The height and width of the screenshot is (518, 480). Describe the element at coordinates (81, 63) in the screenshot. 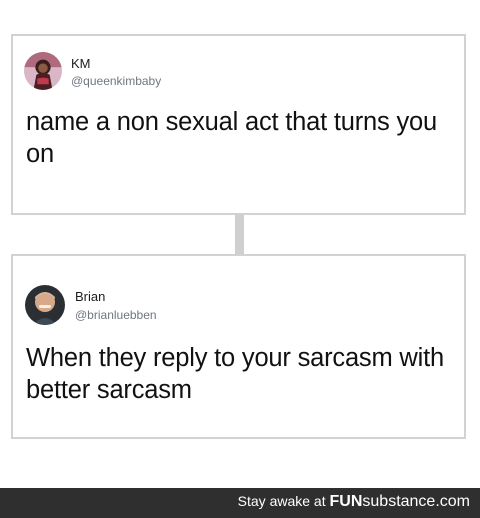

I see `tweet-author-name: KM` at that location.